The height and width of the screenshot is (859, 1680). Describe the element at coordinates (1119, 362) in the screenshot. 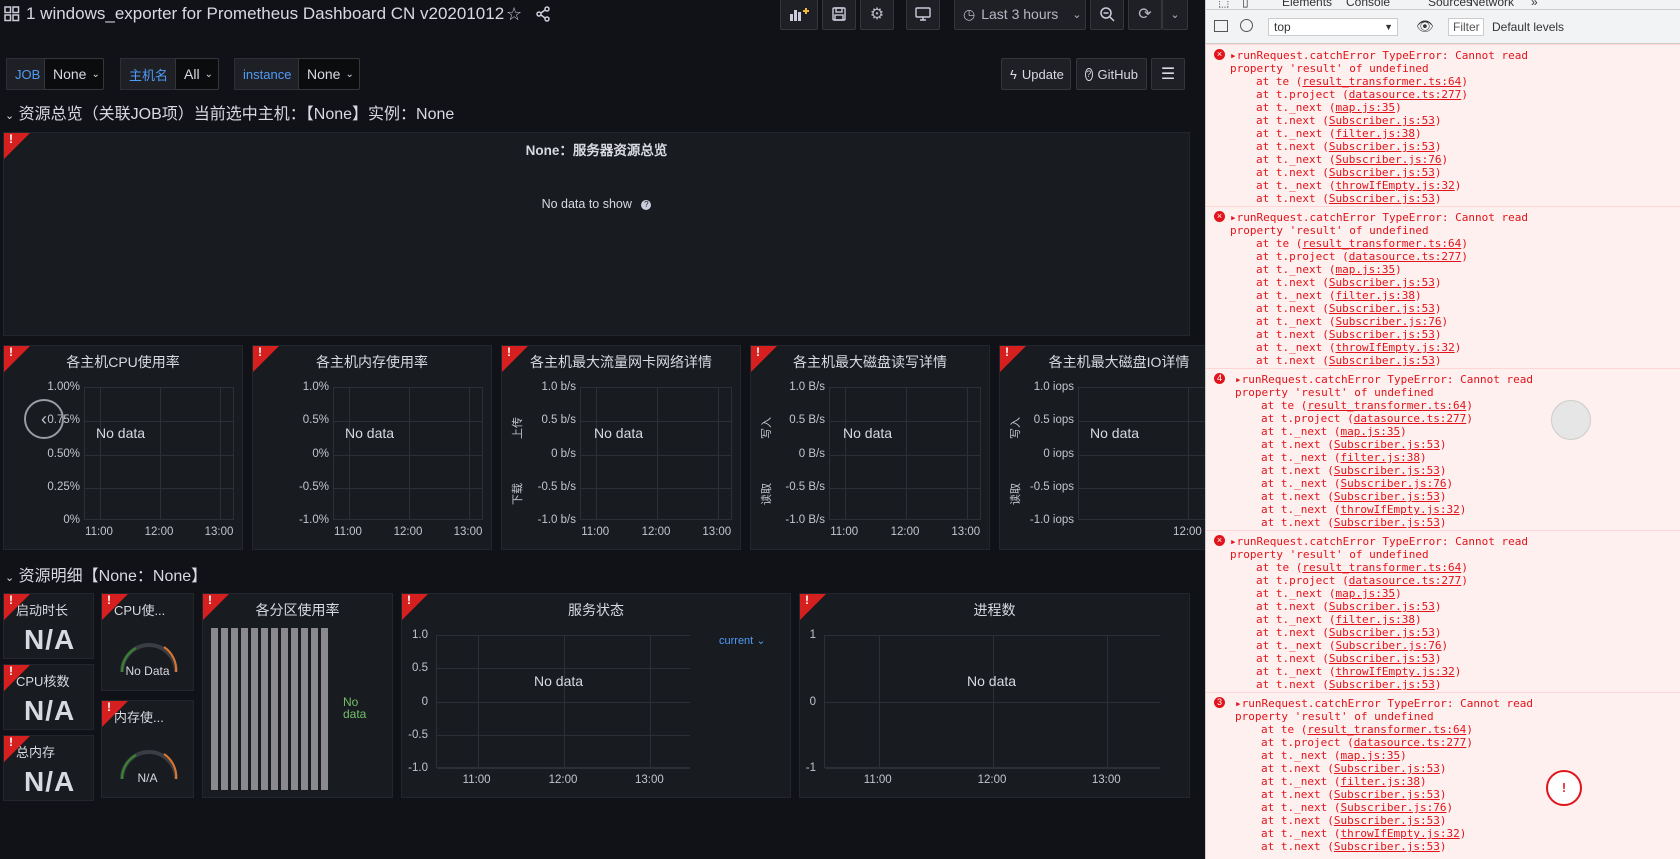

I see `panel-title: 各主机最大磁盘IO详情` at that location.